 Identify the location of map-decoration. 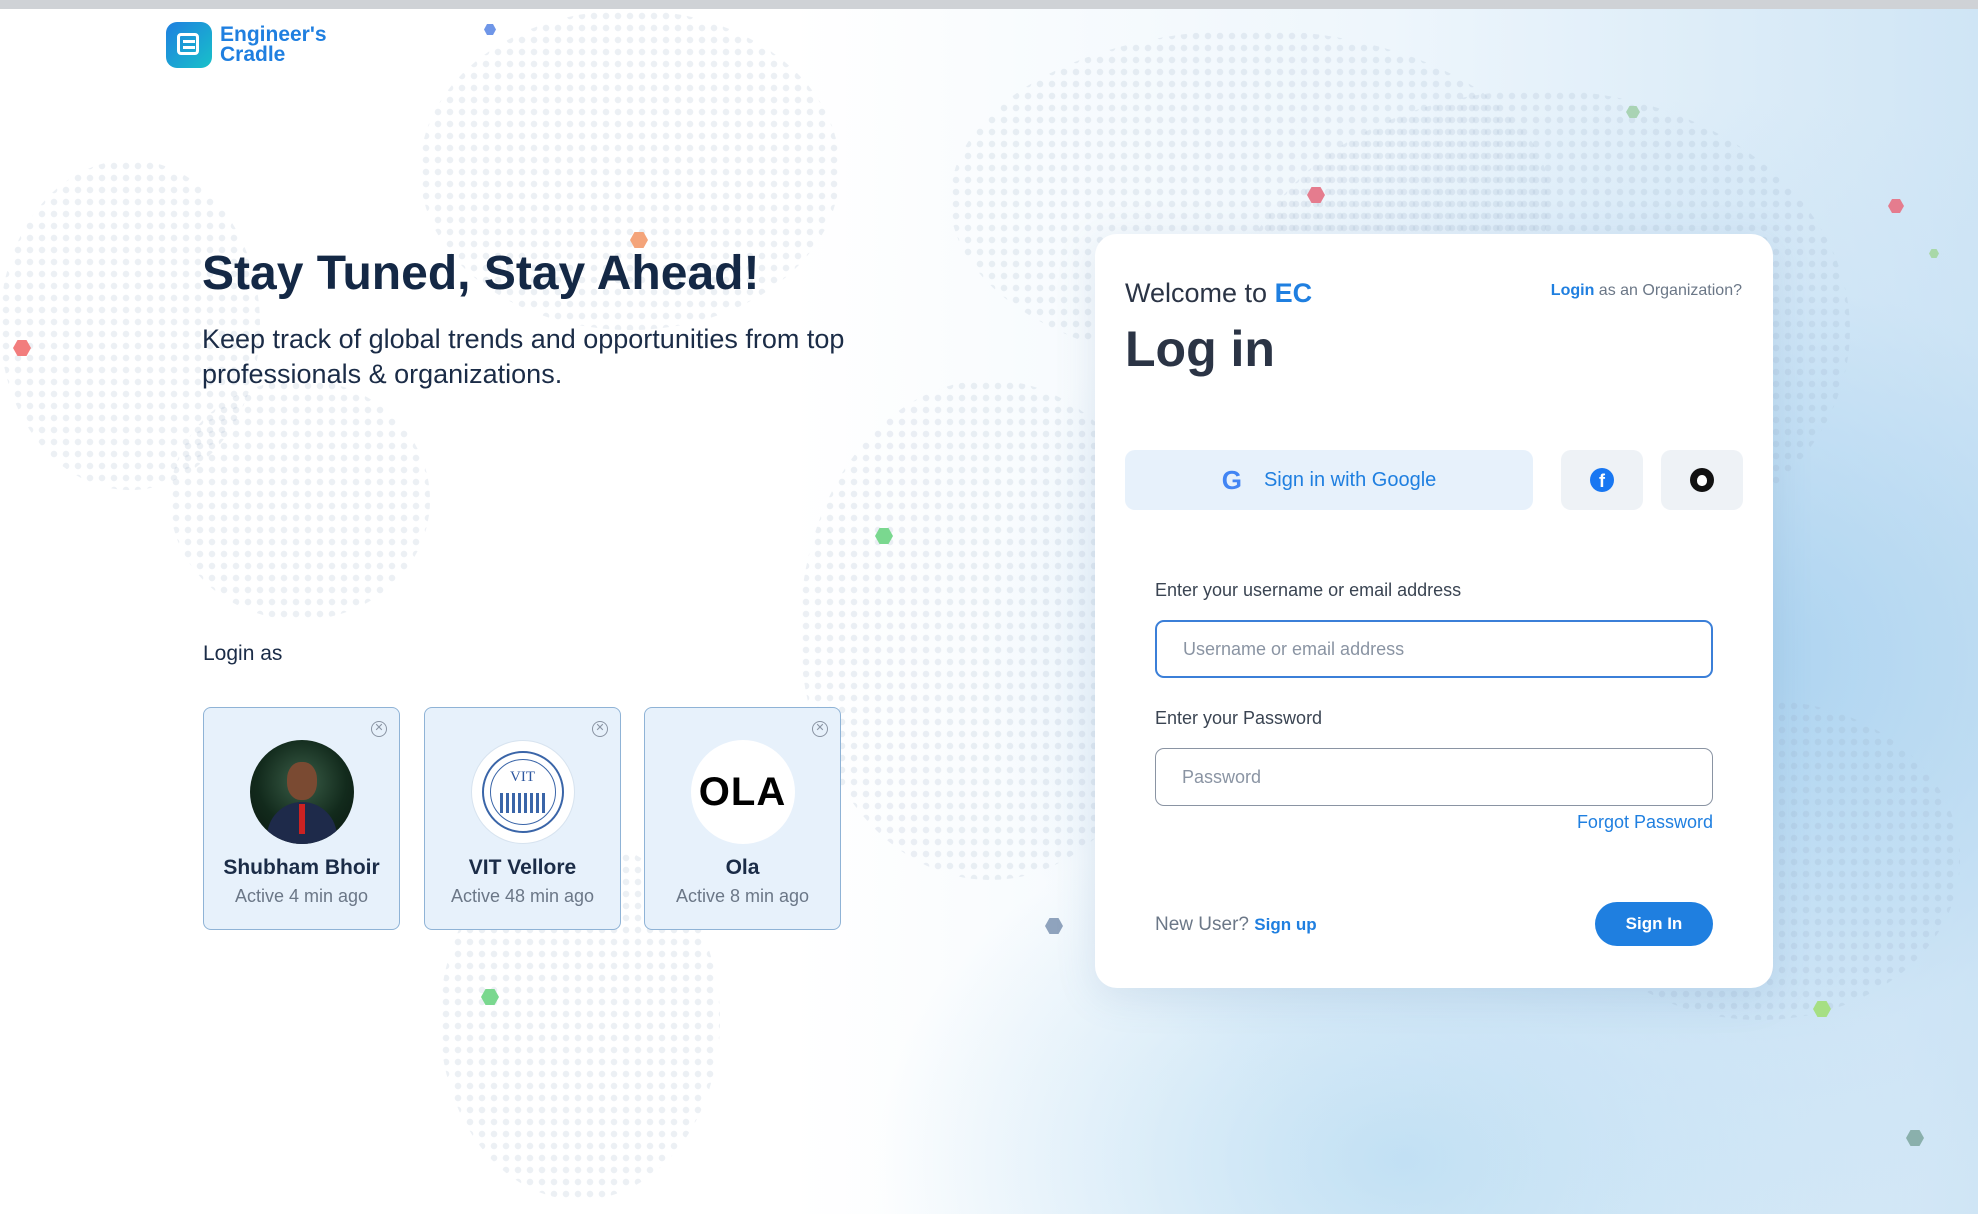
(300, 500).